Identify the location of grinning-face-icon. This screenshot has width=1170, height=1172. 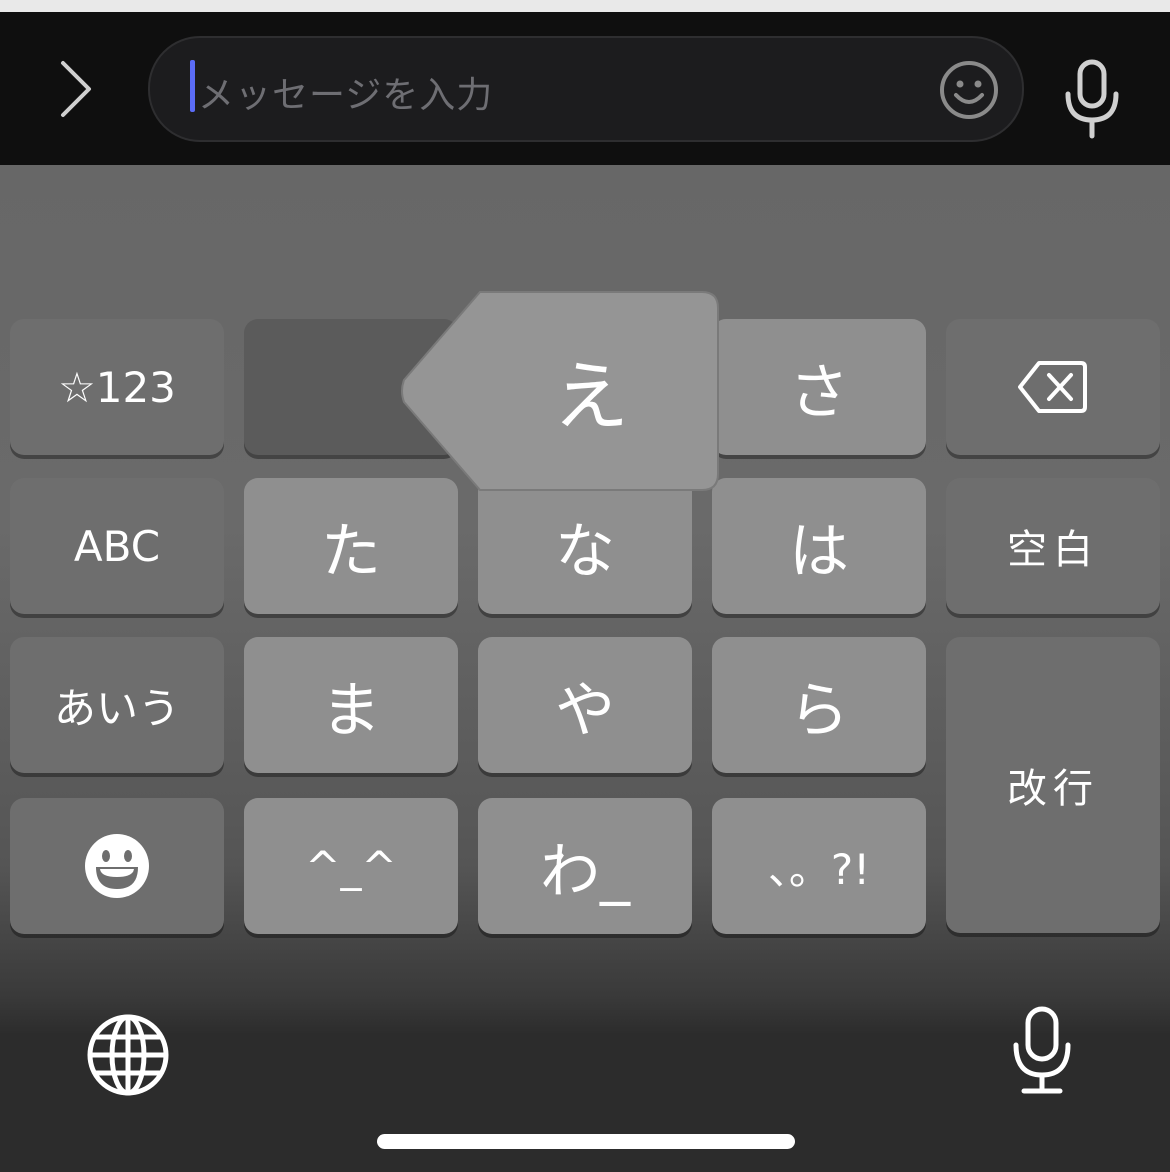
(117, 866).